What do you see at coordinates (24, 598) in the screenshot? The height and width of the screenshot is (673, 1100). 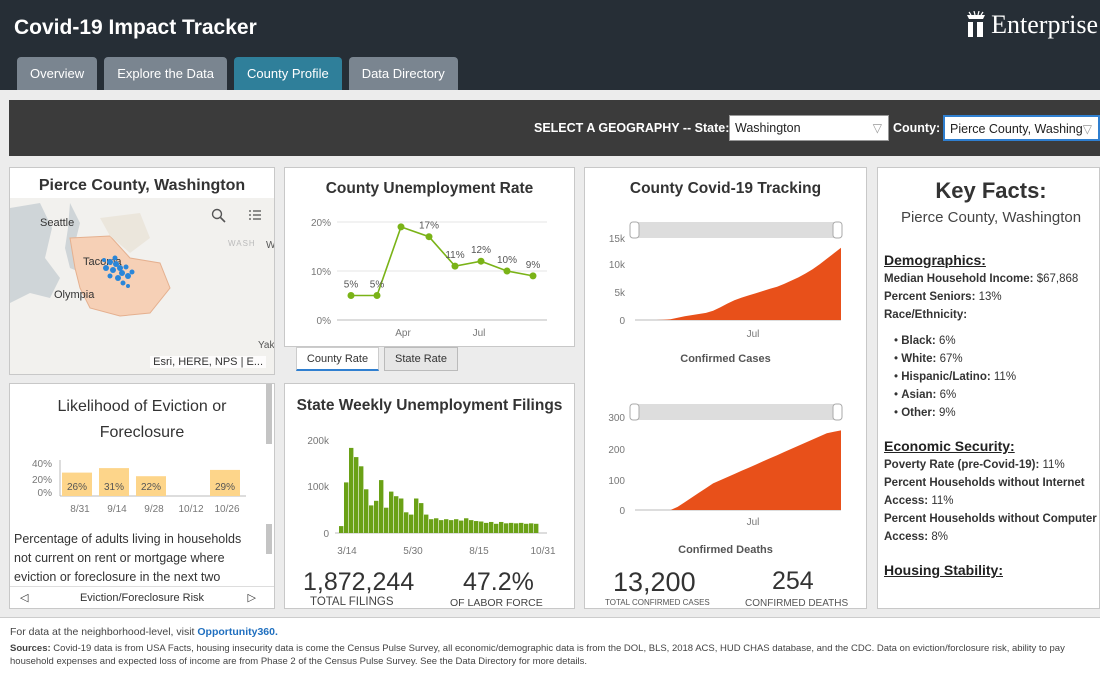 I see `previous-arrow-icon: ◁` at bounding box center [24, 598].